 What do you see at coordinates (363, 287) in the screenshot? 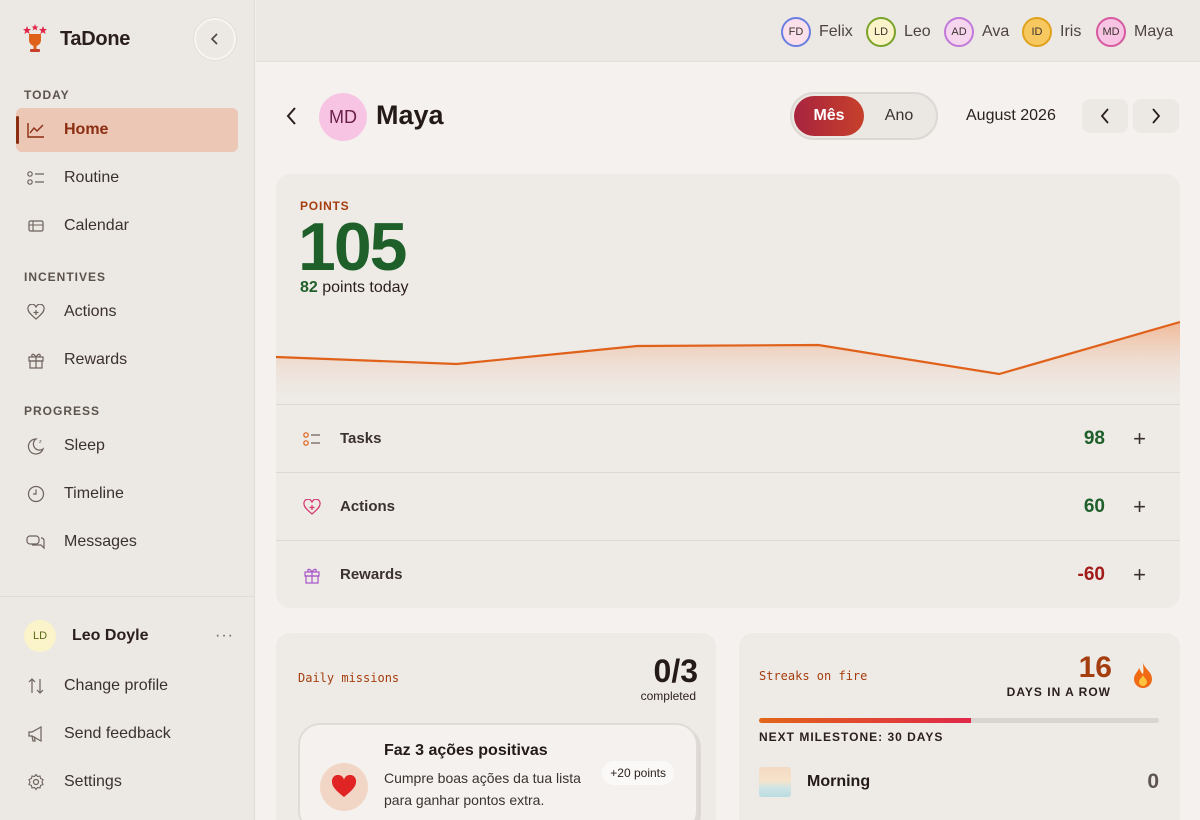
I see `points-today-suffix: points today` at bounding box center [363, 287].